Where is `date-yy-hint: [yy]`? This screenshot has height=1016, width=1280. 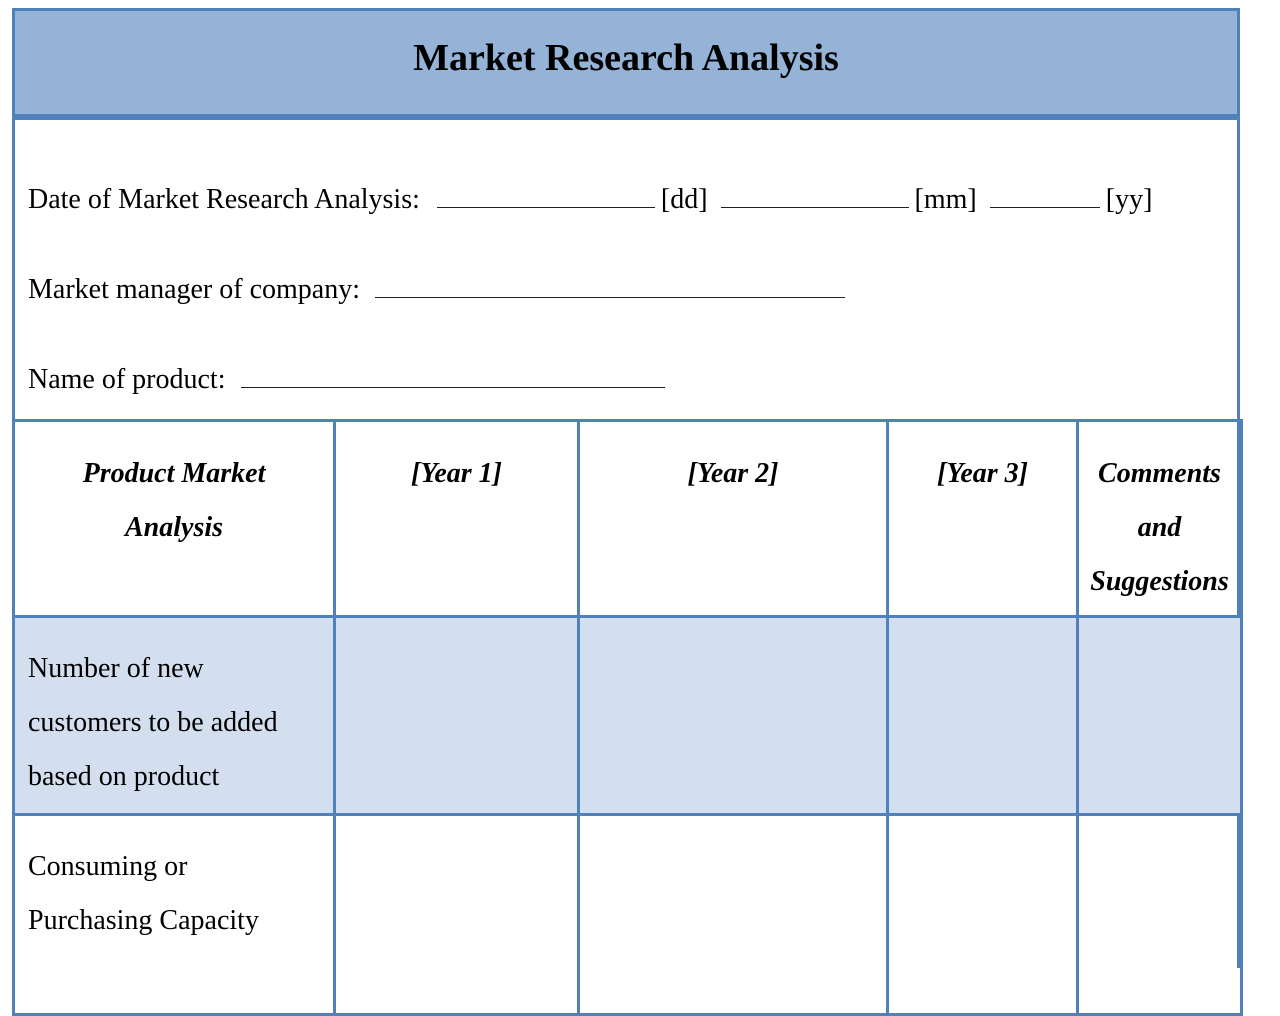 date-yy-hint: [yy] is located at coordinates (1129, 199).